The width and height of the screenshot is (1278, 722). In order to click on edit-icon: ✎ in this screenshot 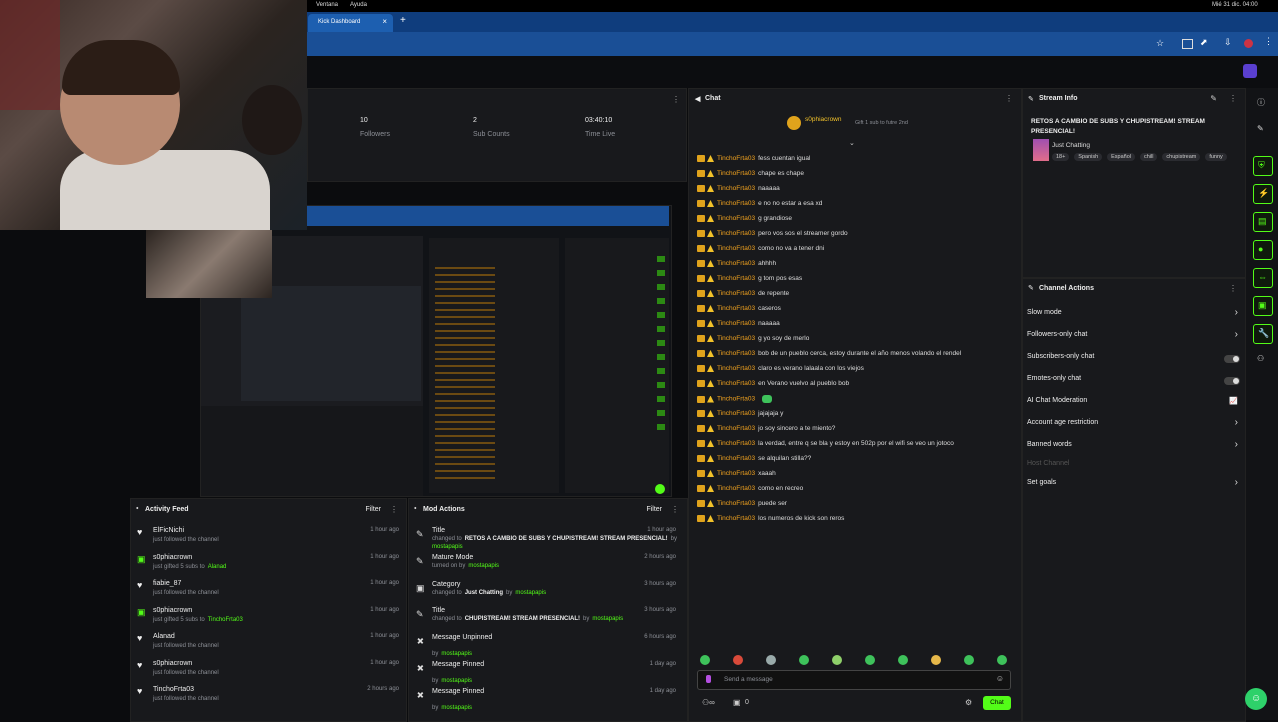, I will do `click(1260, 128)`.